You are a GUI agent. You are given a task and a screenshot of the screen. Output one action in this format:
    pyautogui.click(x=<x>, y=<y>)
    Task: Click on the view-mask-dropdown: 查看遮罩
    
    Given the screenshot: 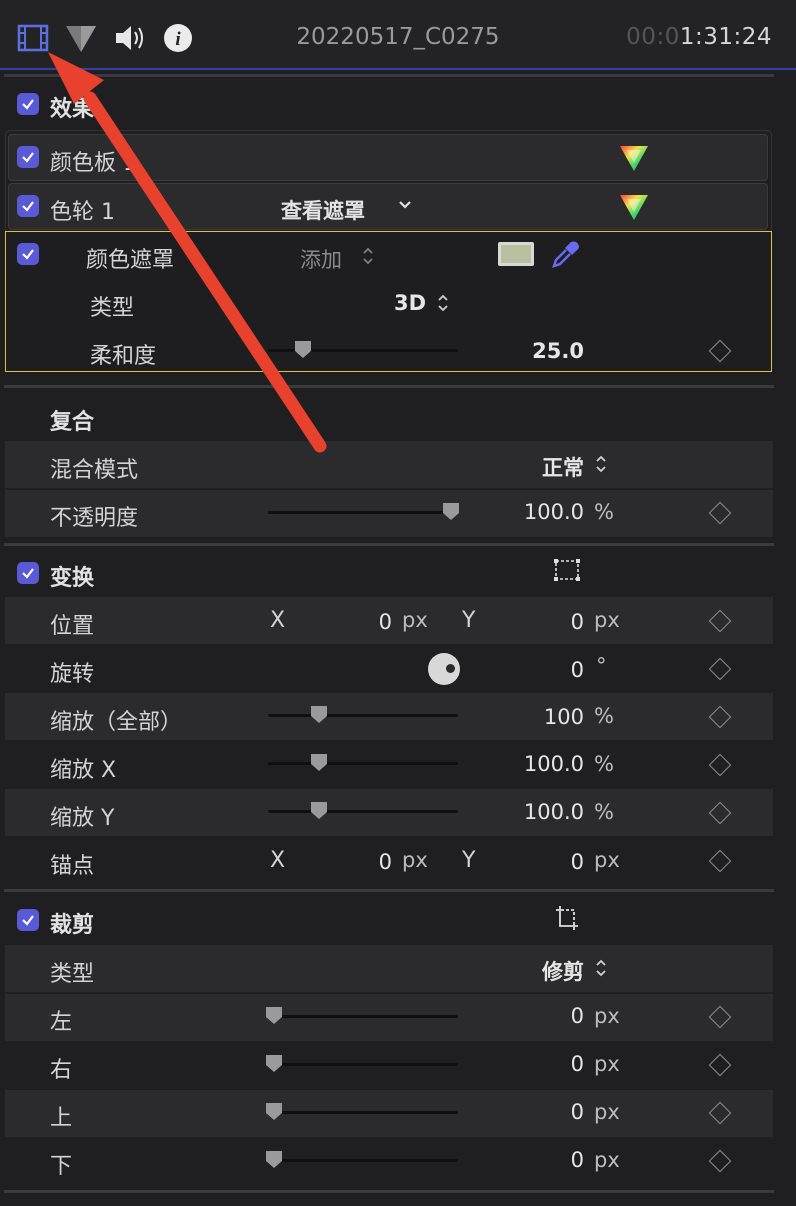 What is the action you would take?
    pyautogui.click(x=323, y=210)
    